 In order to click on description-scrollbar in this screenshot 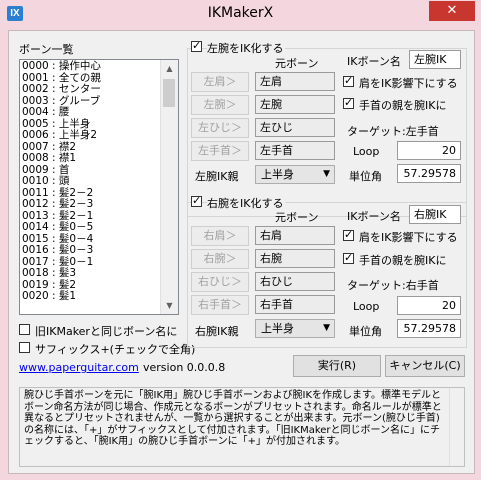, I will do `click(456, 427)`.